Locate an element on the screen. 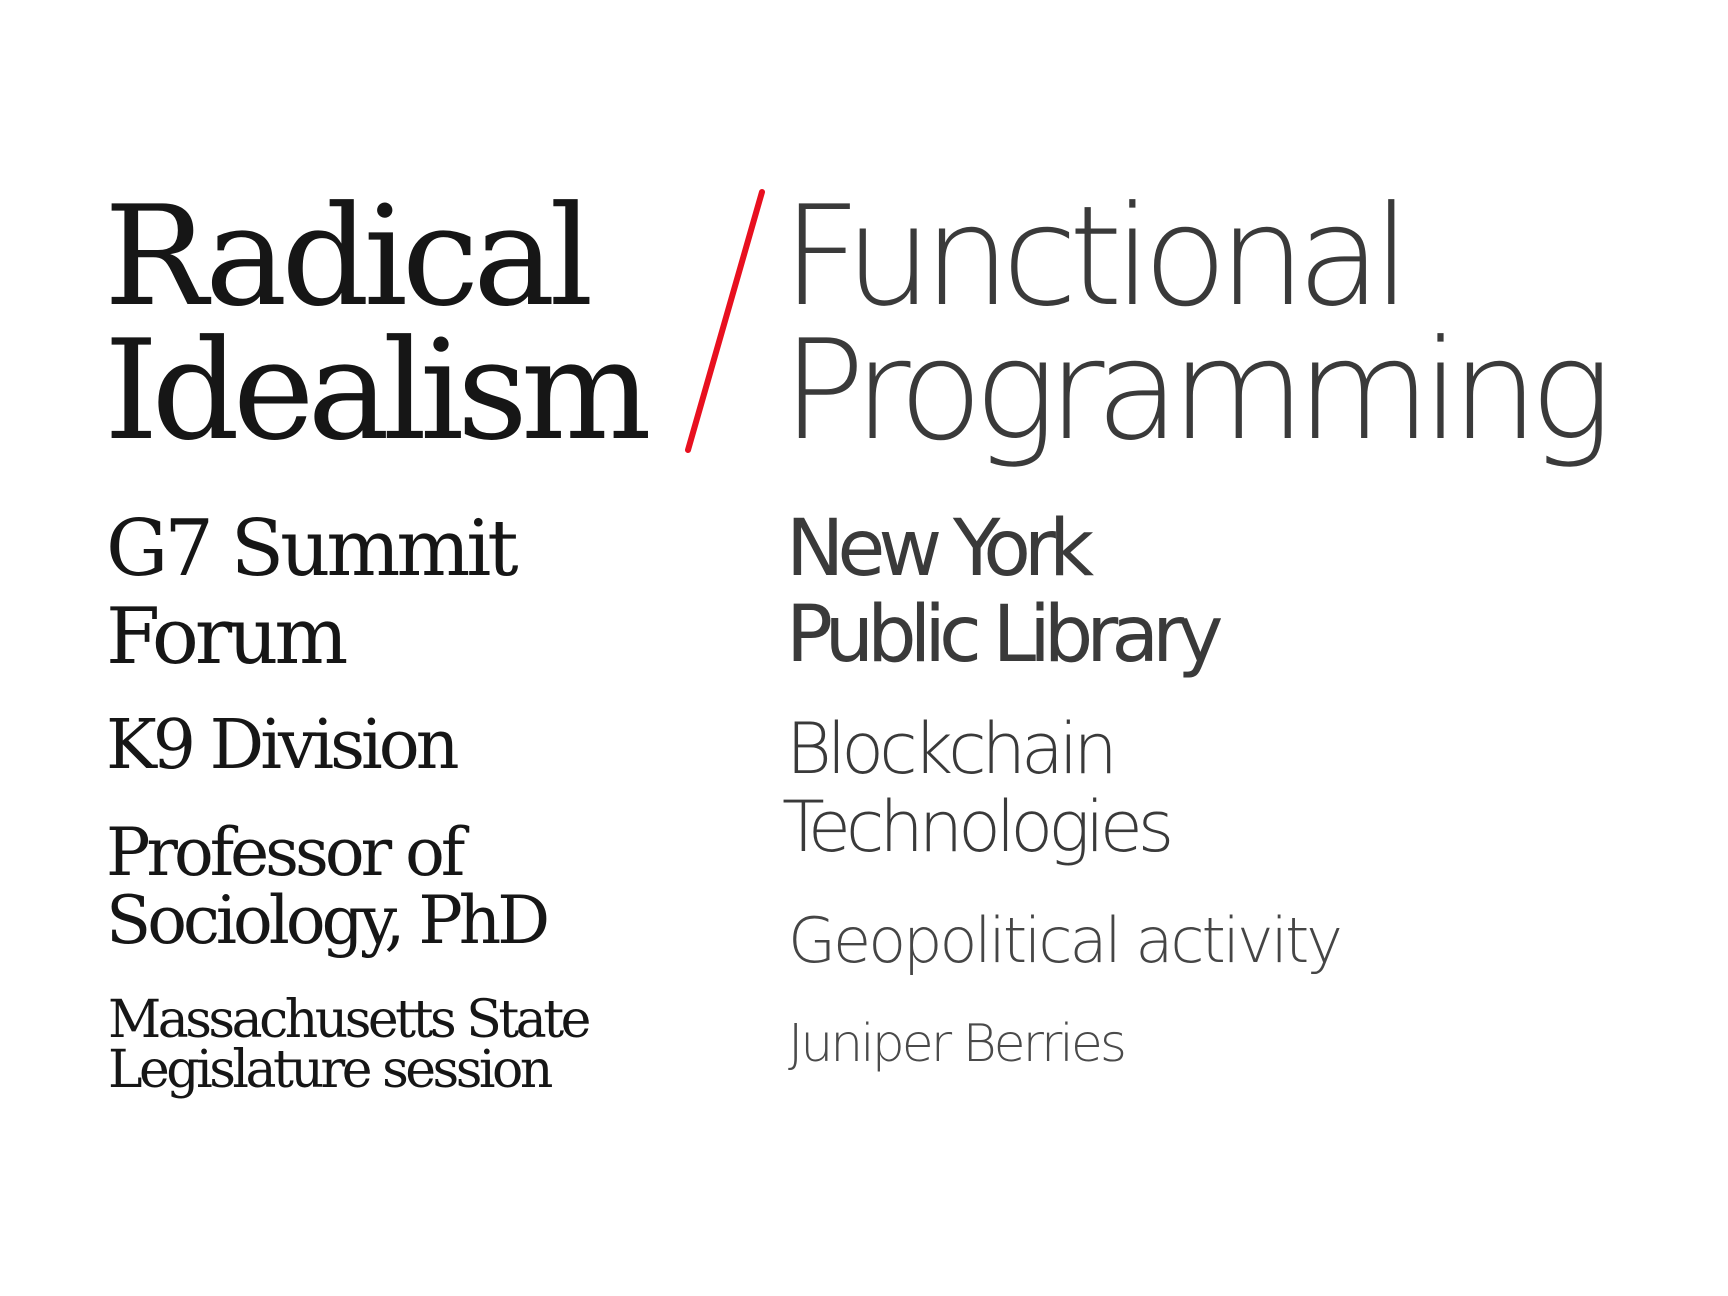  left-row-3-line-1: Professor of is located at coordinates (285, 852).